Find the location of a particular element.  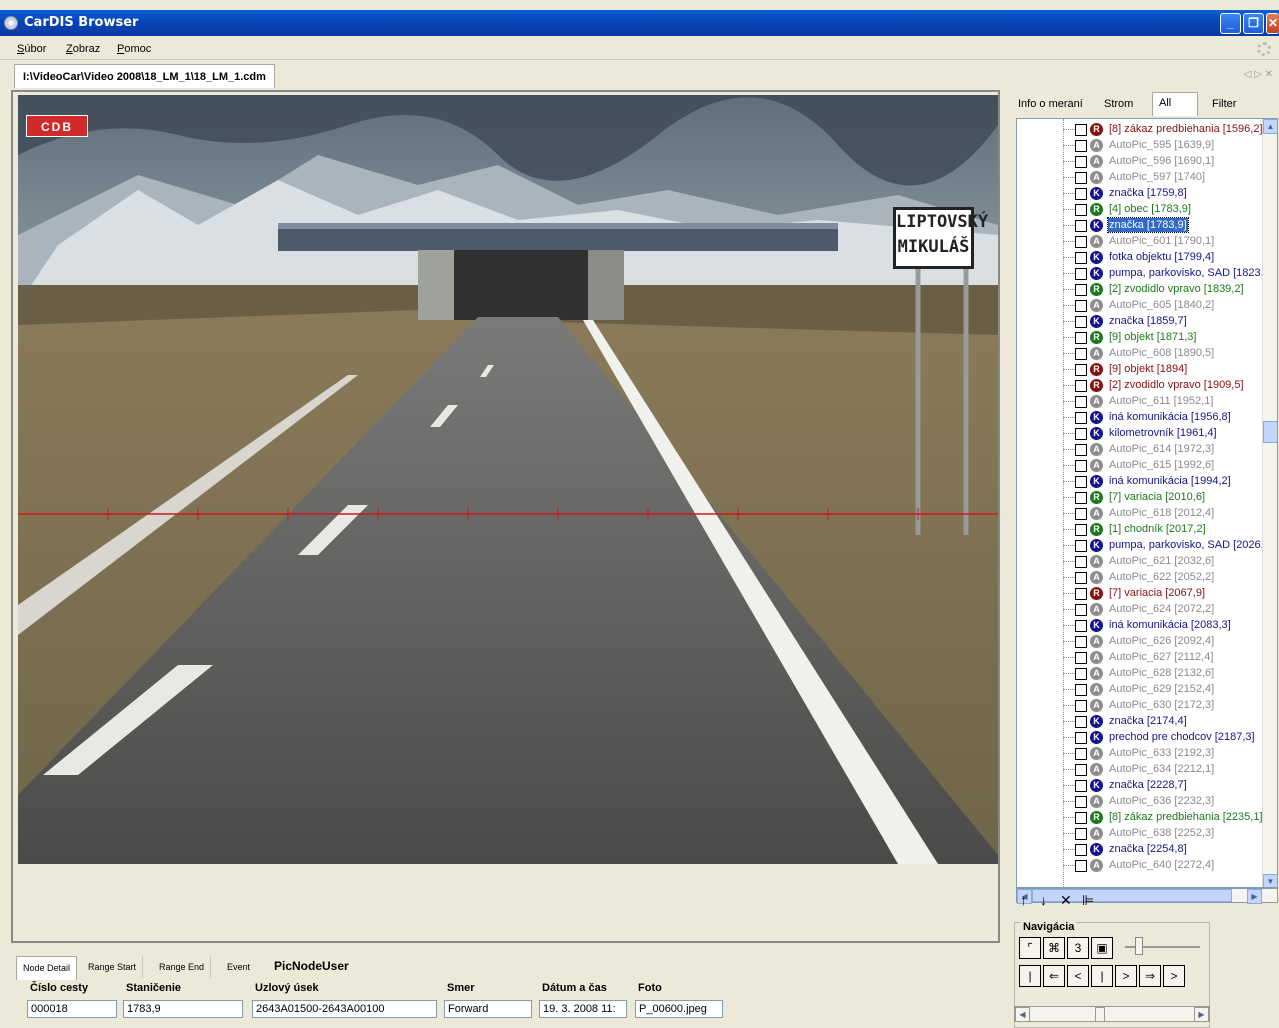

tree-item: A AutoPic_636 [2232,3] is located at coordinates (1140, 801).